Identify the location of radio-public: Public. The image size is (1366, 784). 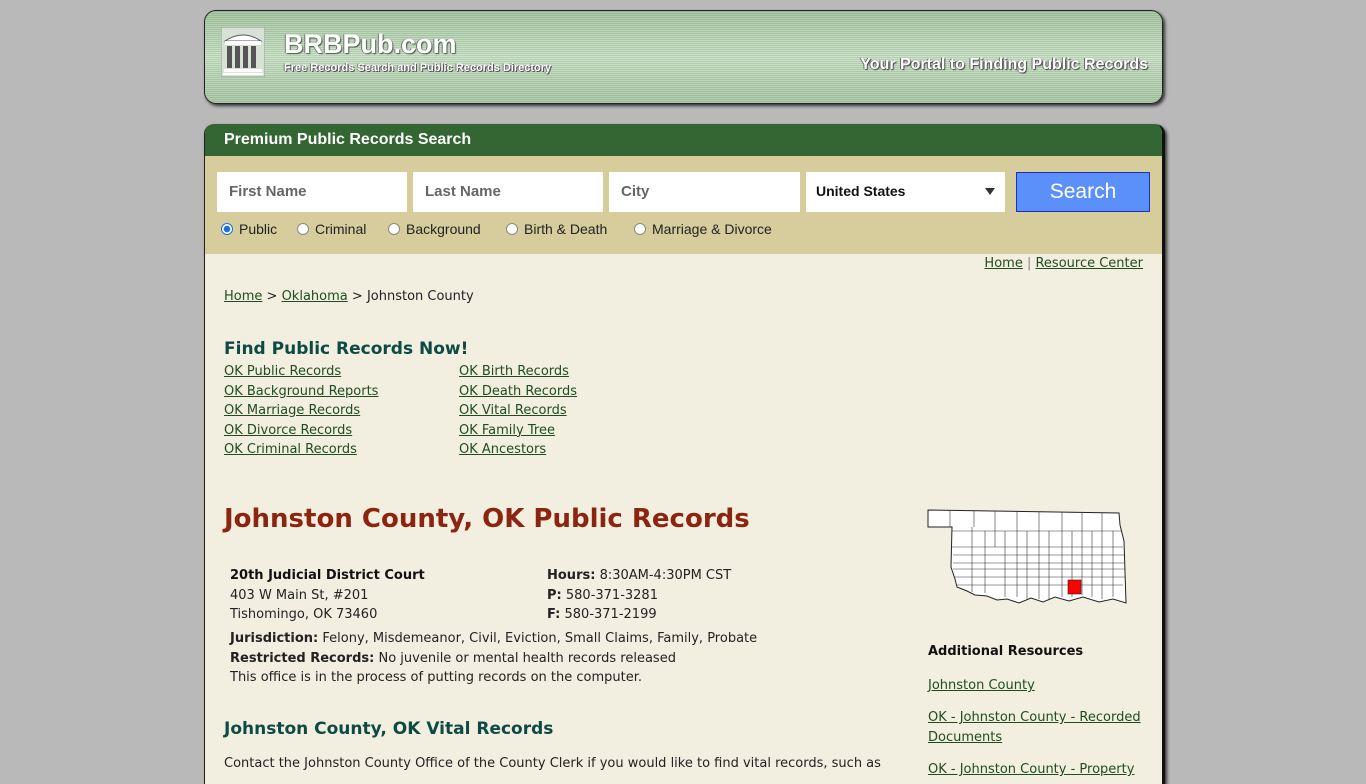
(249, 229).